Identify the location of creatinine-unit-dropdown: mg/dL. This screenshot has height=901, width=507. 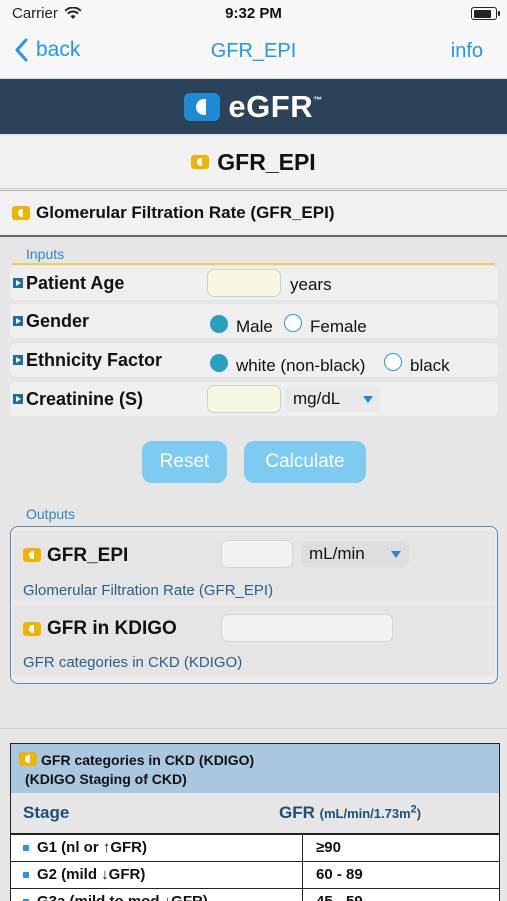
(333, 399).